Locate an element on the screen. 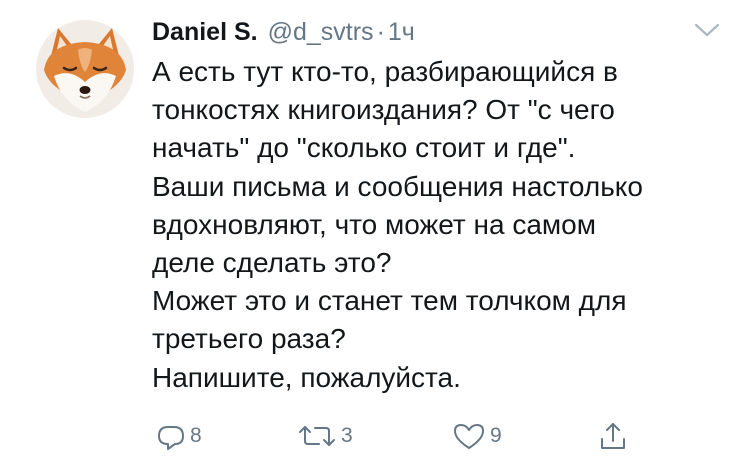  heart-icon is located at coordinates (469, 436).